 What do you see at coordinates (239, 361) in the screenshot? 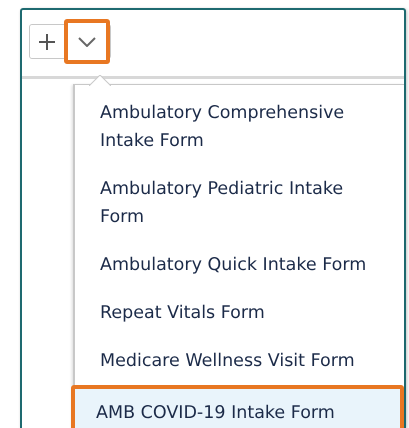
I see `menu-item: Medicare Wellness Visit Form` at bounding box center [239, 361].